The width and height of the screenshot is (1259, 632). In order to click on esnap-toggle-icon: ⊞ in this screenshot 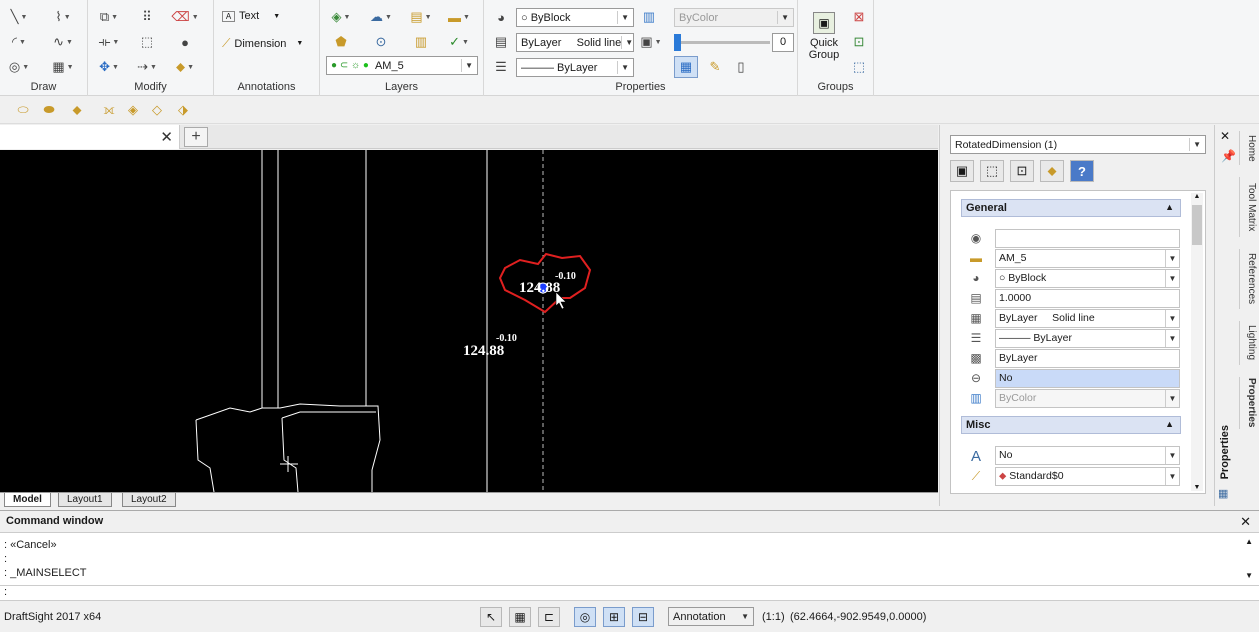, I will do `click(614, 617)`.